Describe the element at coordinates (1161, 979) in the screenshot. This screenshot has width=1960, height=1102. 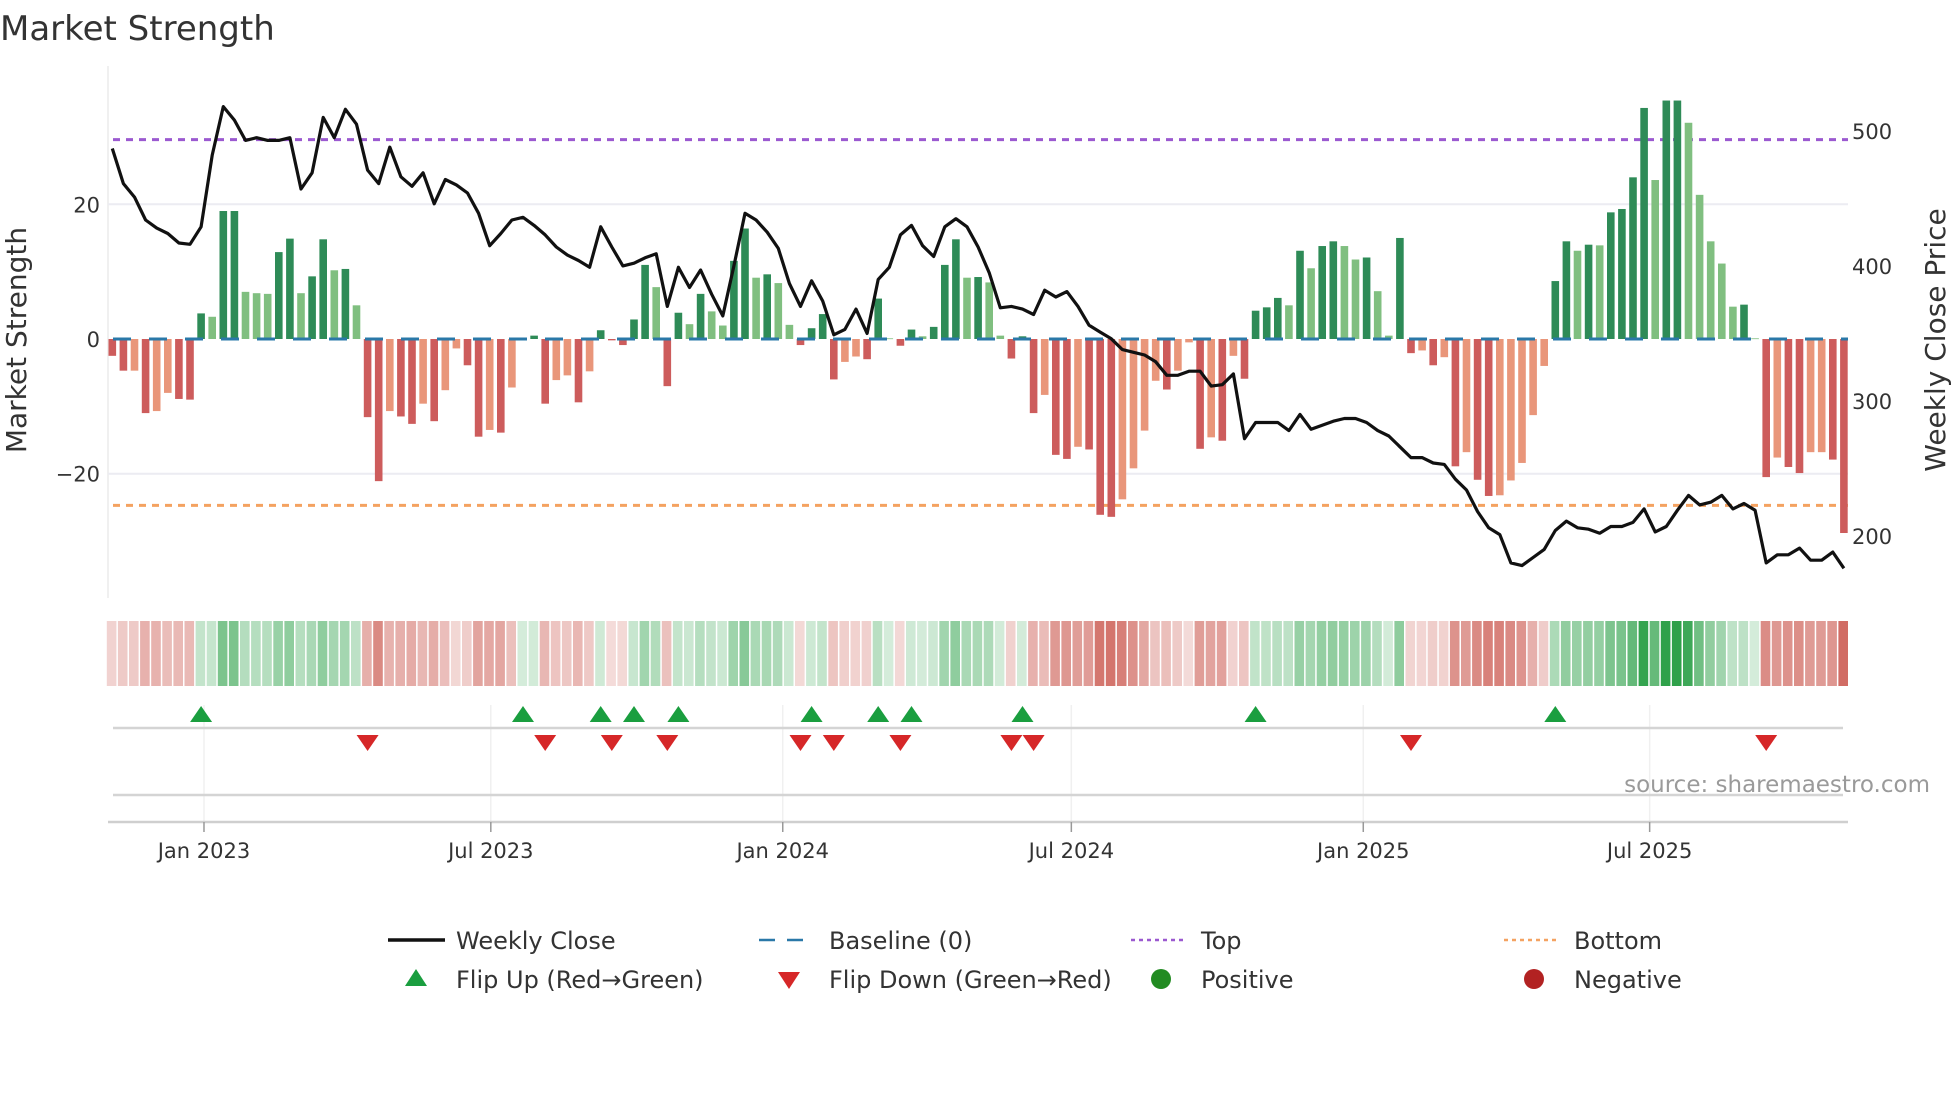
I see `positive-dot-icon` at that location.